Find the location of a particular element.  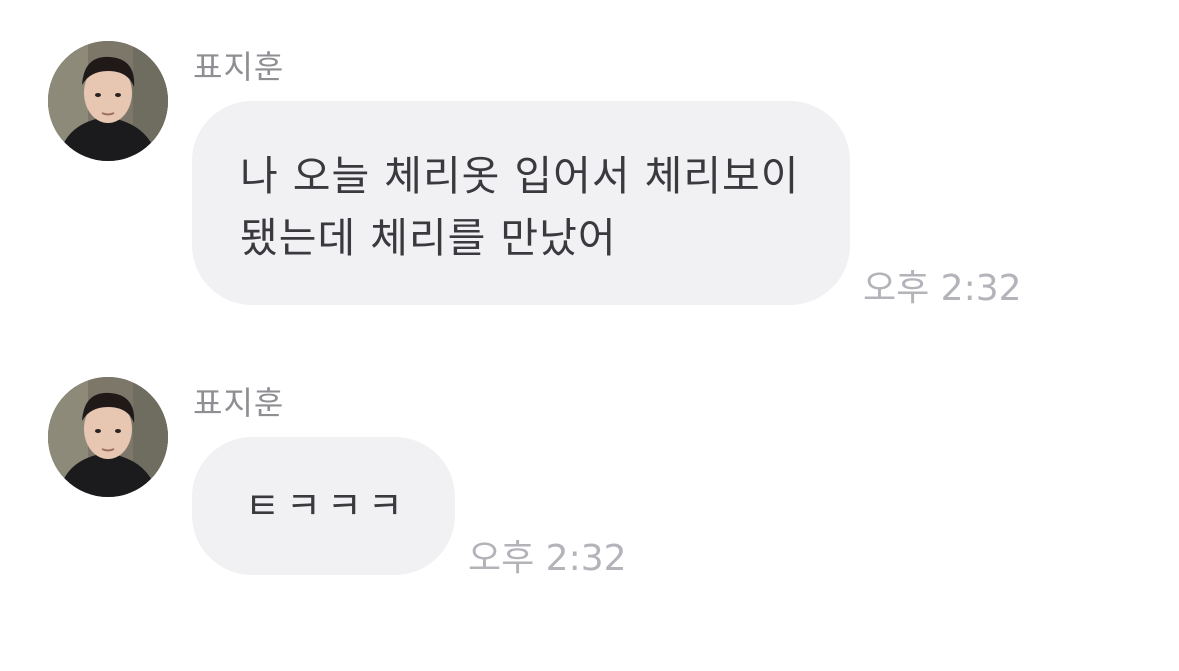

message-bubble: ㅌㅋㅋㅋ is located at coordinates (323, 506).